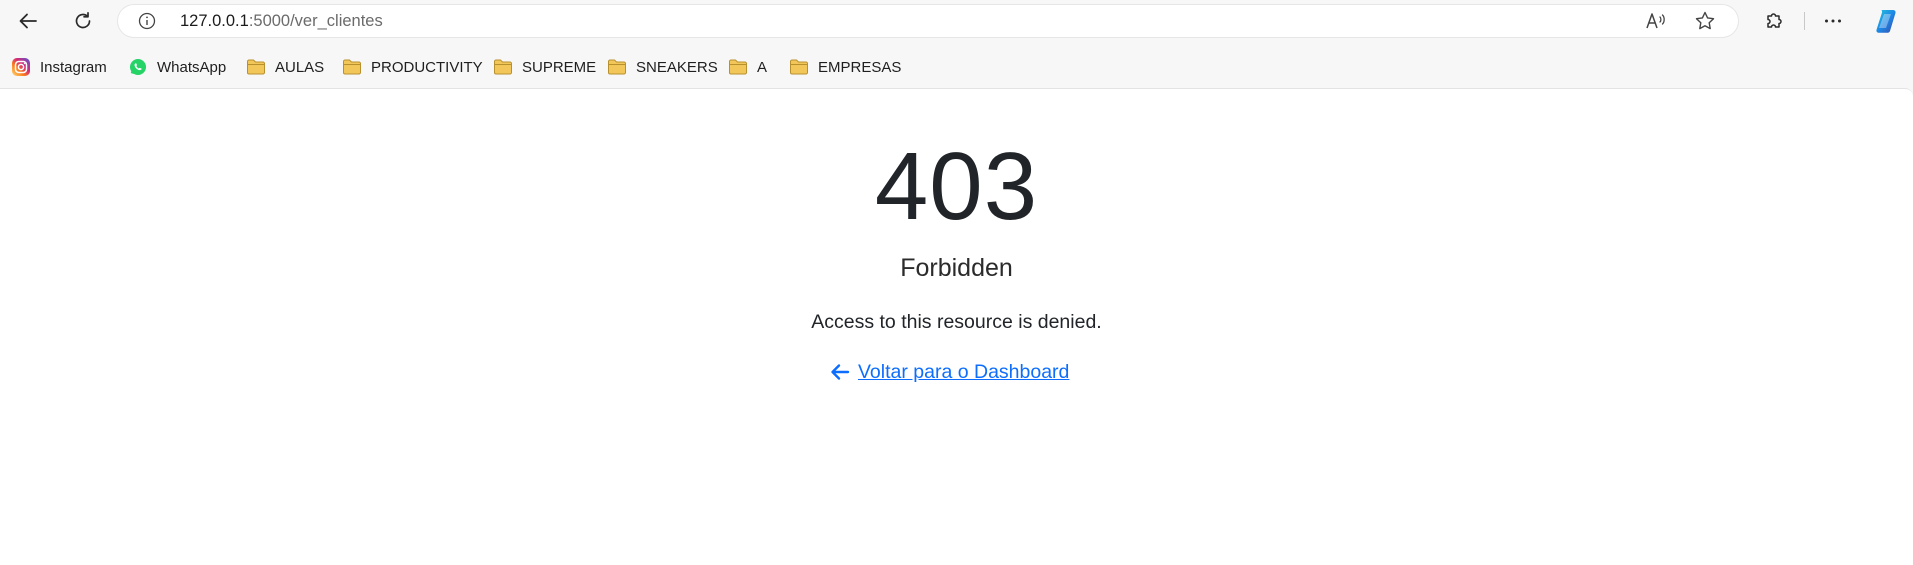  I want to click on url-host: 127.0.0.1, so click(214, 21).